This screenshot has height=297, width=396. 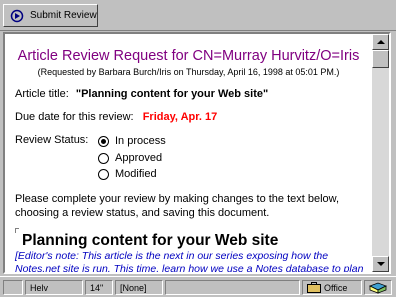 I want to click on status-bar: Helv 14" [None] Office, so click(x=198, y=286).